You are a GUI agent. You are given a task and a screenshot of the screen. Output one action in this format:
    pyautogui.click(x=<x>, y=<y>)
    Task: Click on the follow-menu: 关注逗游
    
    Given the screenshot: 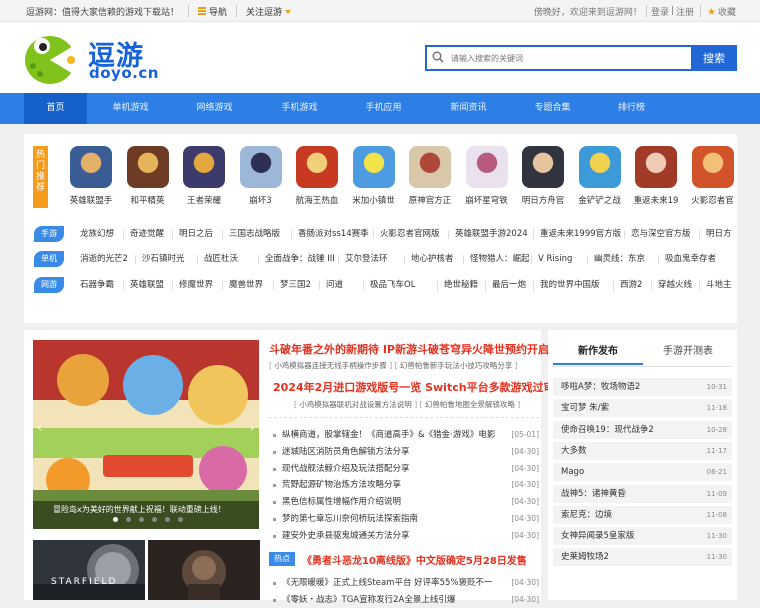 What is the action you would take?
    pyautogui.click(x=269, y=11)
    